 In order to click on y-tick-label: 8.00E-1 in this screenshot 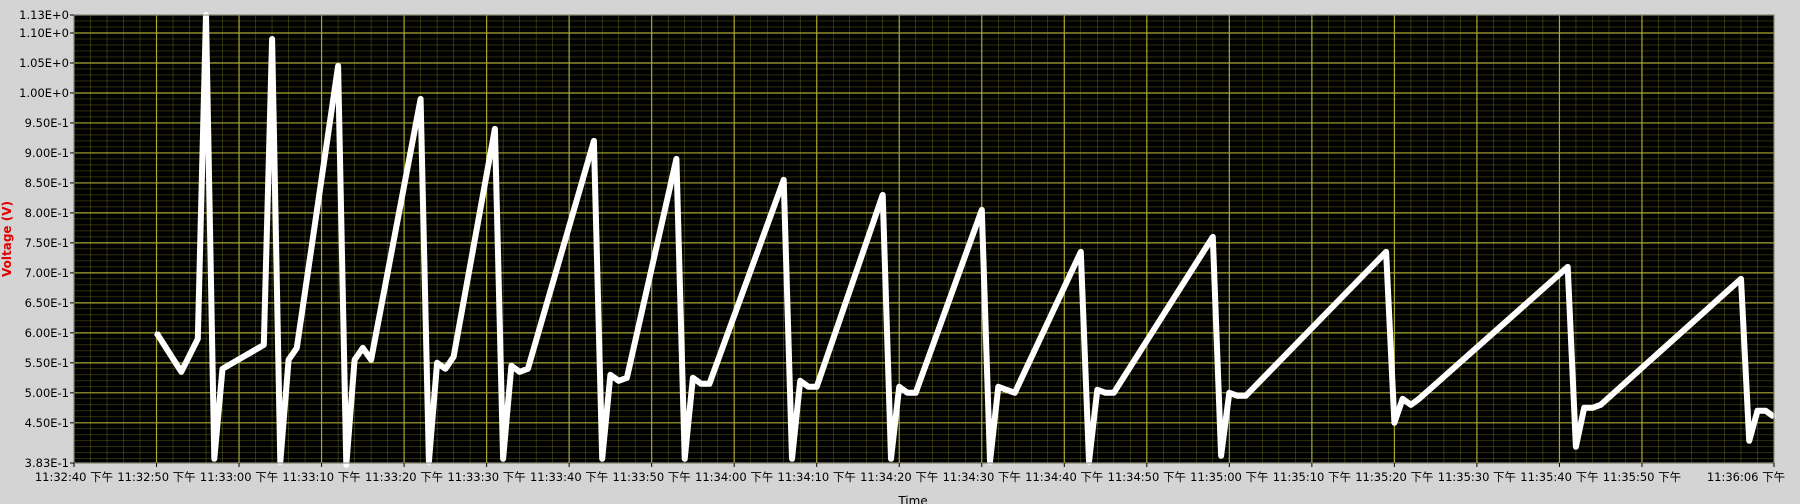, I will do `click(47, 213)`.